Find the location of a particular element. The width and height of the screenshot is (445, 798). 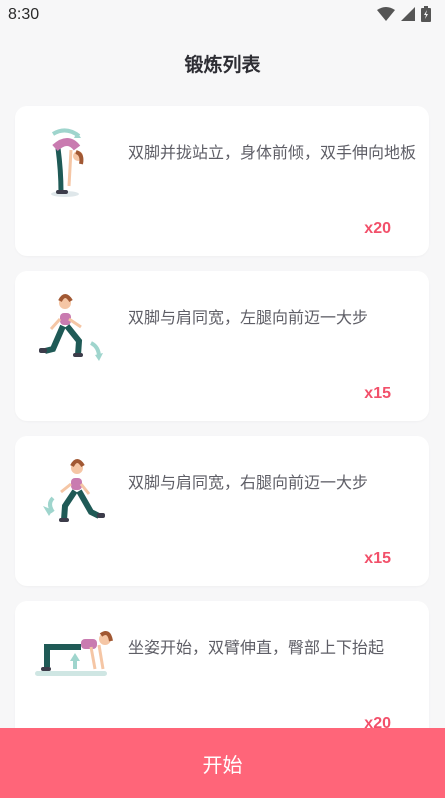

left-lunge-icon is located at coordinates (71, 327).